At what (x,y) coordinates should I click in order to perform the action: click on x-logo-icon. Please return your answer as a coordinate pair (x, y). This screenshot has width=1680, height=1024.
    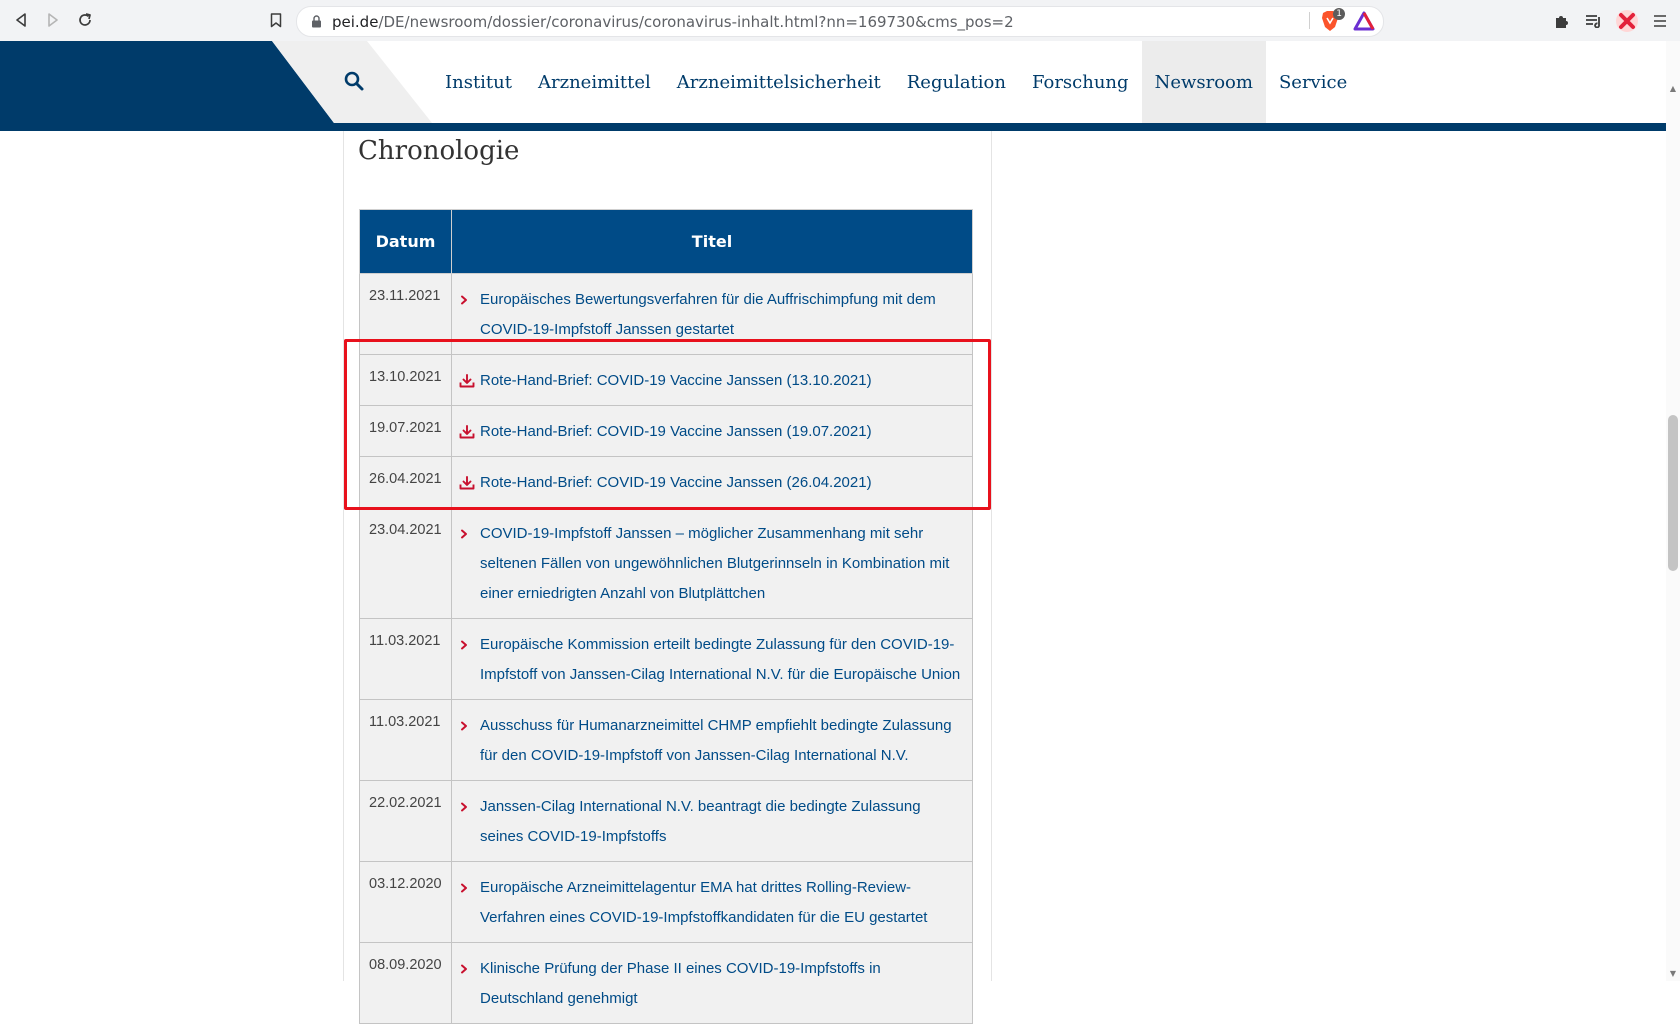
    Looking at the image, I should click on (1627, 21).